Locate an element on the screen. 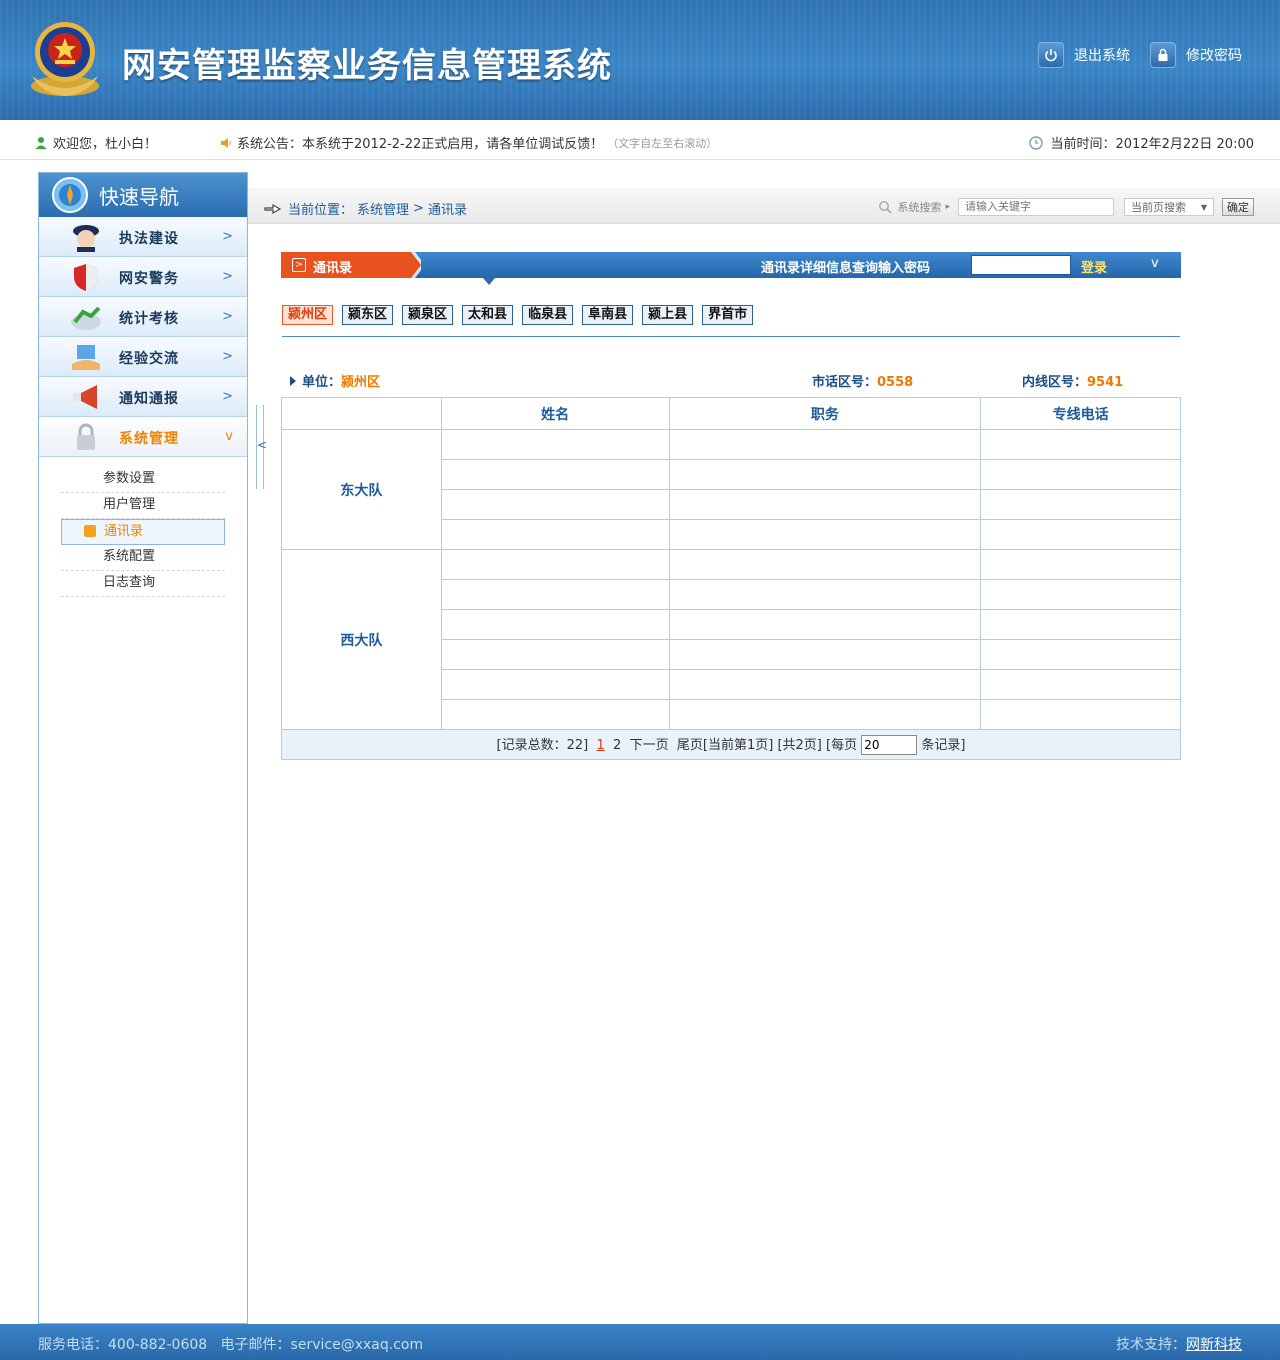 Image resolution: width=1280 pixels, height=1360 pixels. city-code-label: 市话区号： is located at coordinates (845, 382).